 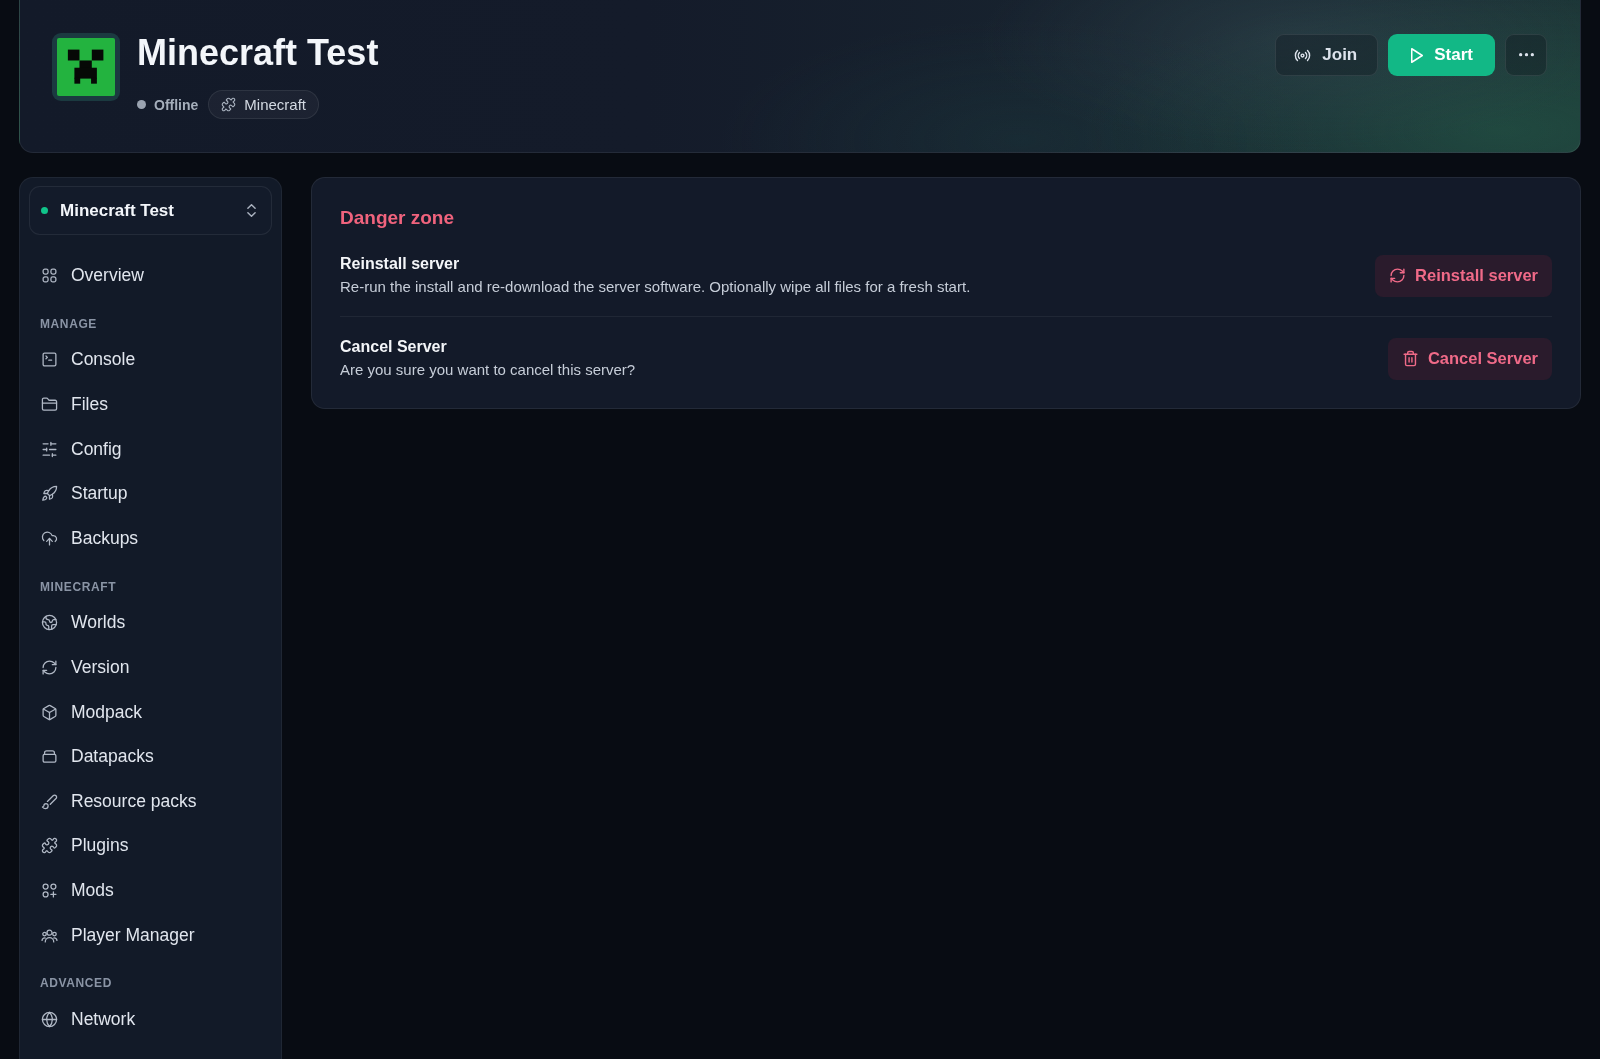 What do you see at coordinates (49, 801) in the screenshot?
I see `paintbrush-icon` at bounding box center [49, 801].